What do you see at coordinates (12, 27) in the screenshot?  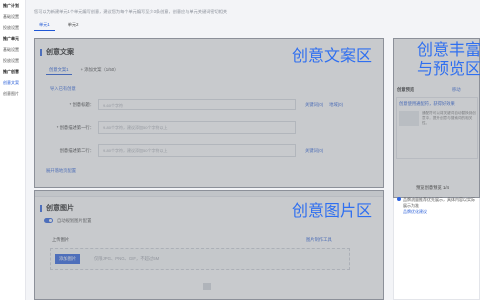 I see `sidebar-item-plan-delivery: 投放设置` at bounding box center [12, 27].